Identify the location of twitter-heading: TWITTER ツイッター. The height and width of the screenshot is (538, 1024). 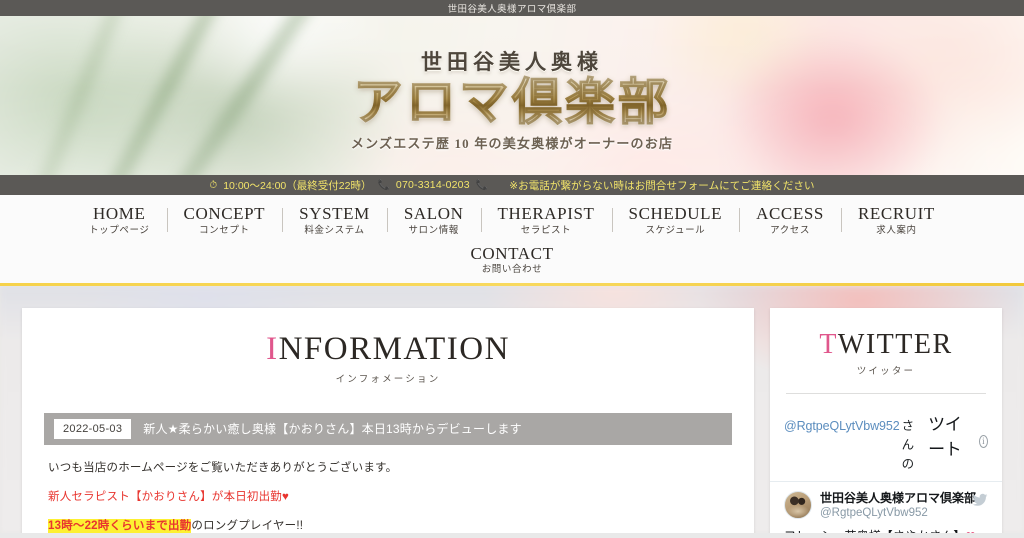
(886, 354).